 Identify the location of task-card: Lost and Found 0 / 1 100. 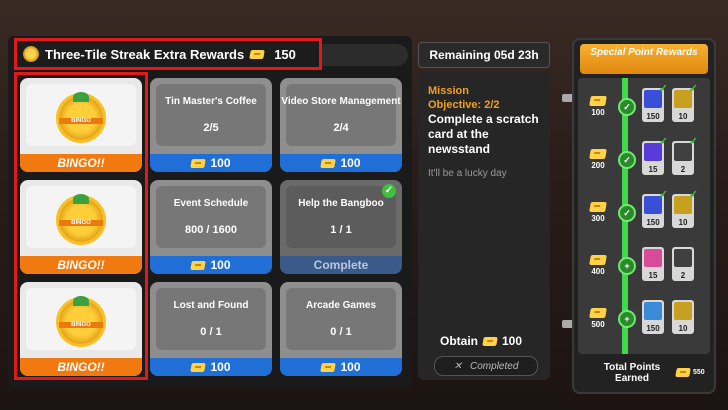
(211, 329).